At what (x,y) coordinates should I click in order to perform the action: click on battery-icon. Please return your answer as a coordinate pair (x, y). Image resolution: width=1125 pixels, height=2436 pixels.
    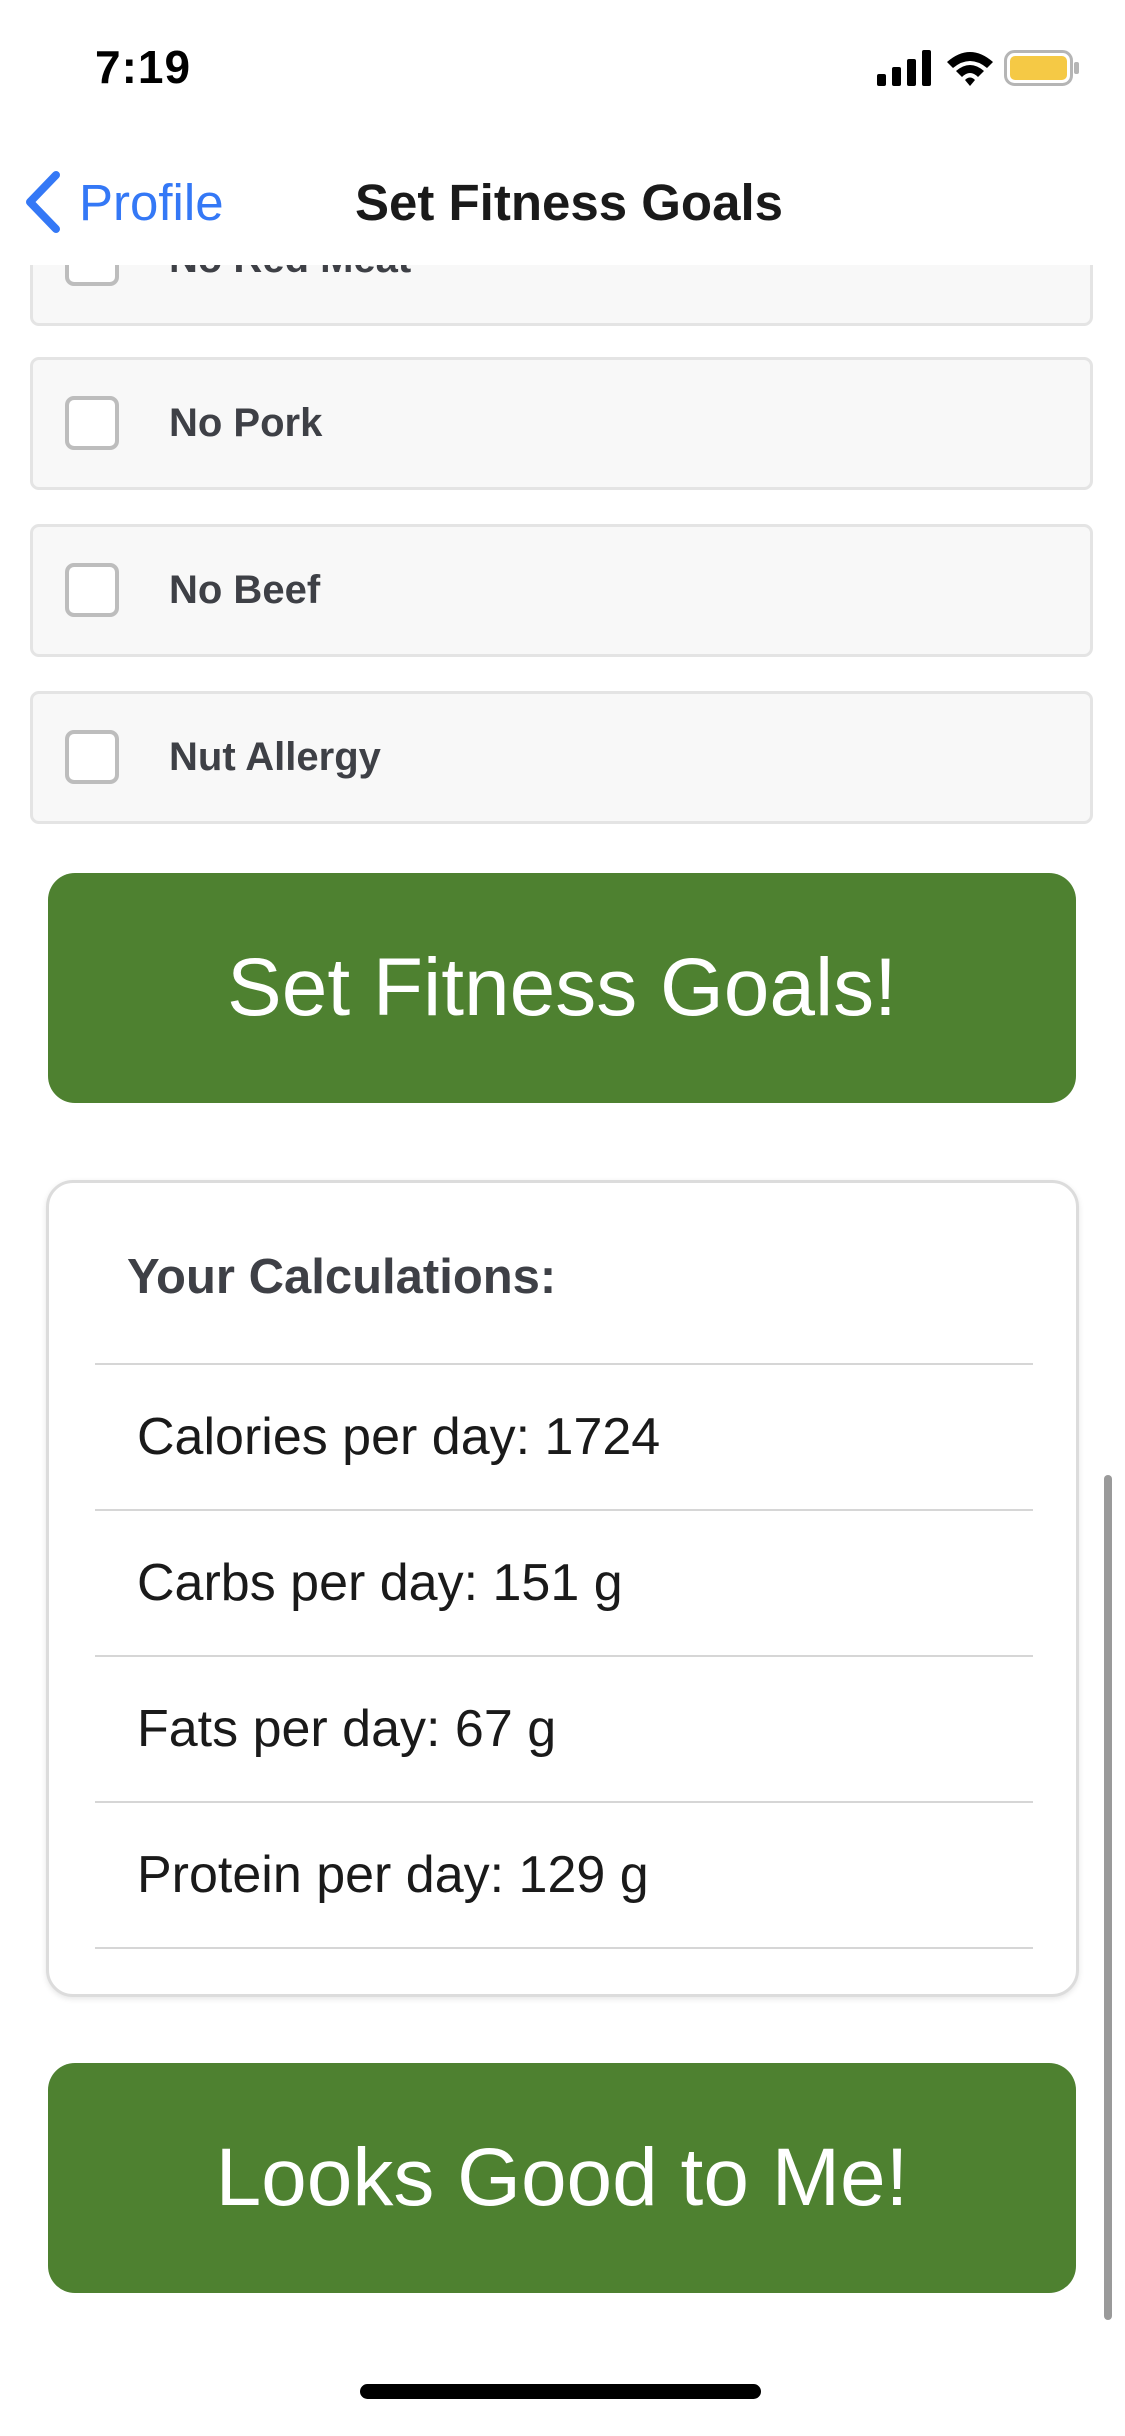
    Looking at the image, I should click on (1041, 68).